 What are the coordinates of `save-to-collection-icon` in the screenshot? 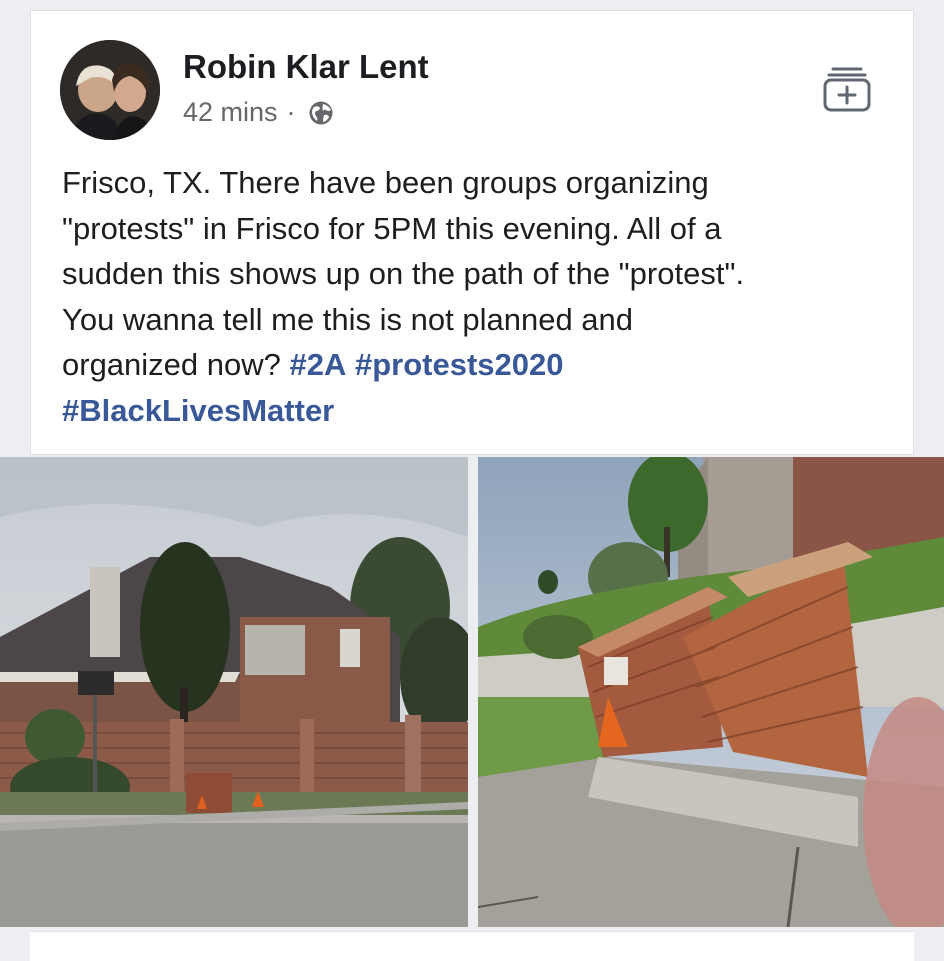 It's located at (847, 89).